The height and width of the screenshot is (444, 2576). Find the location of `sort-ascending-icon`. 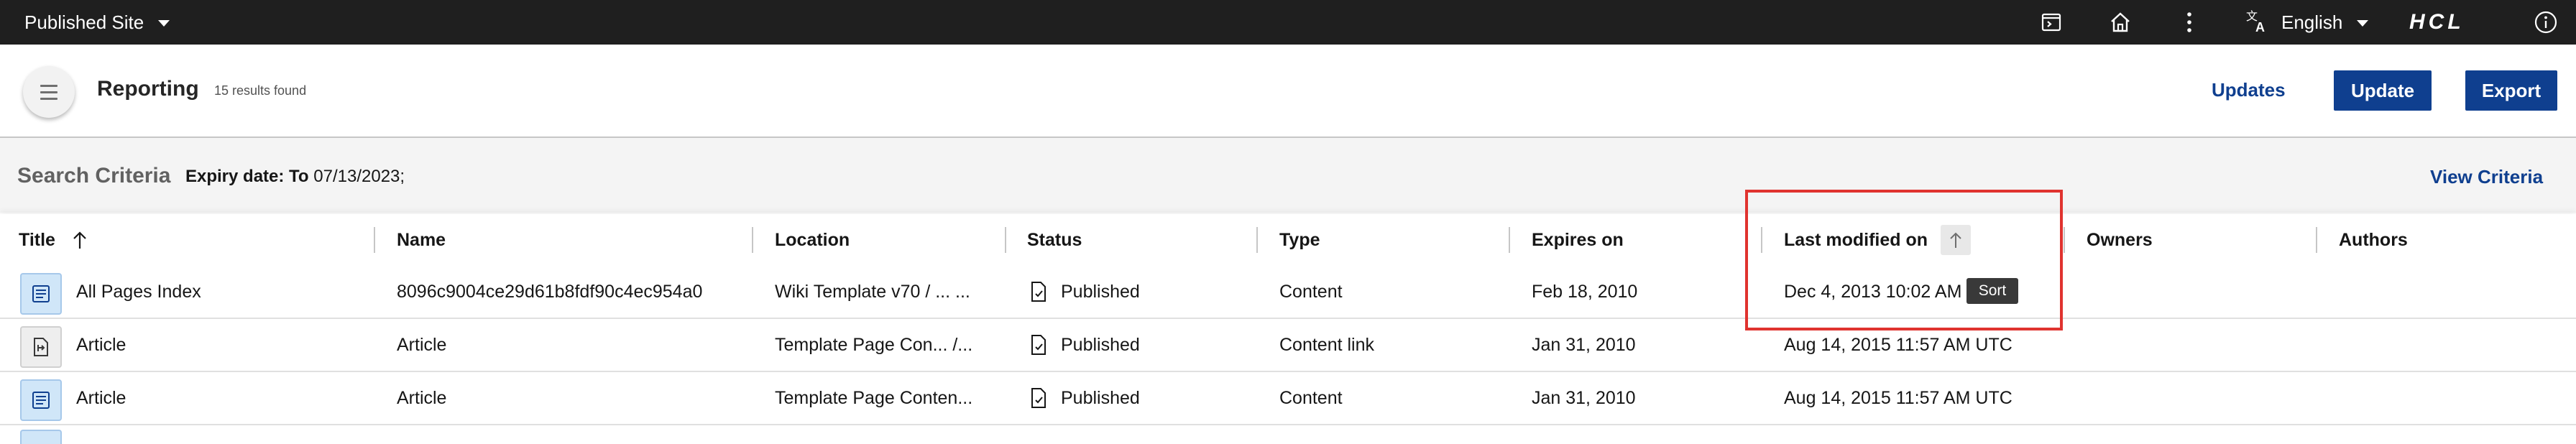

sort-ascending-icon is located at coordinates (80, 240).